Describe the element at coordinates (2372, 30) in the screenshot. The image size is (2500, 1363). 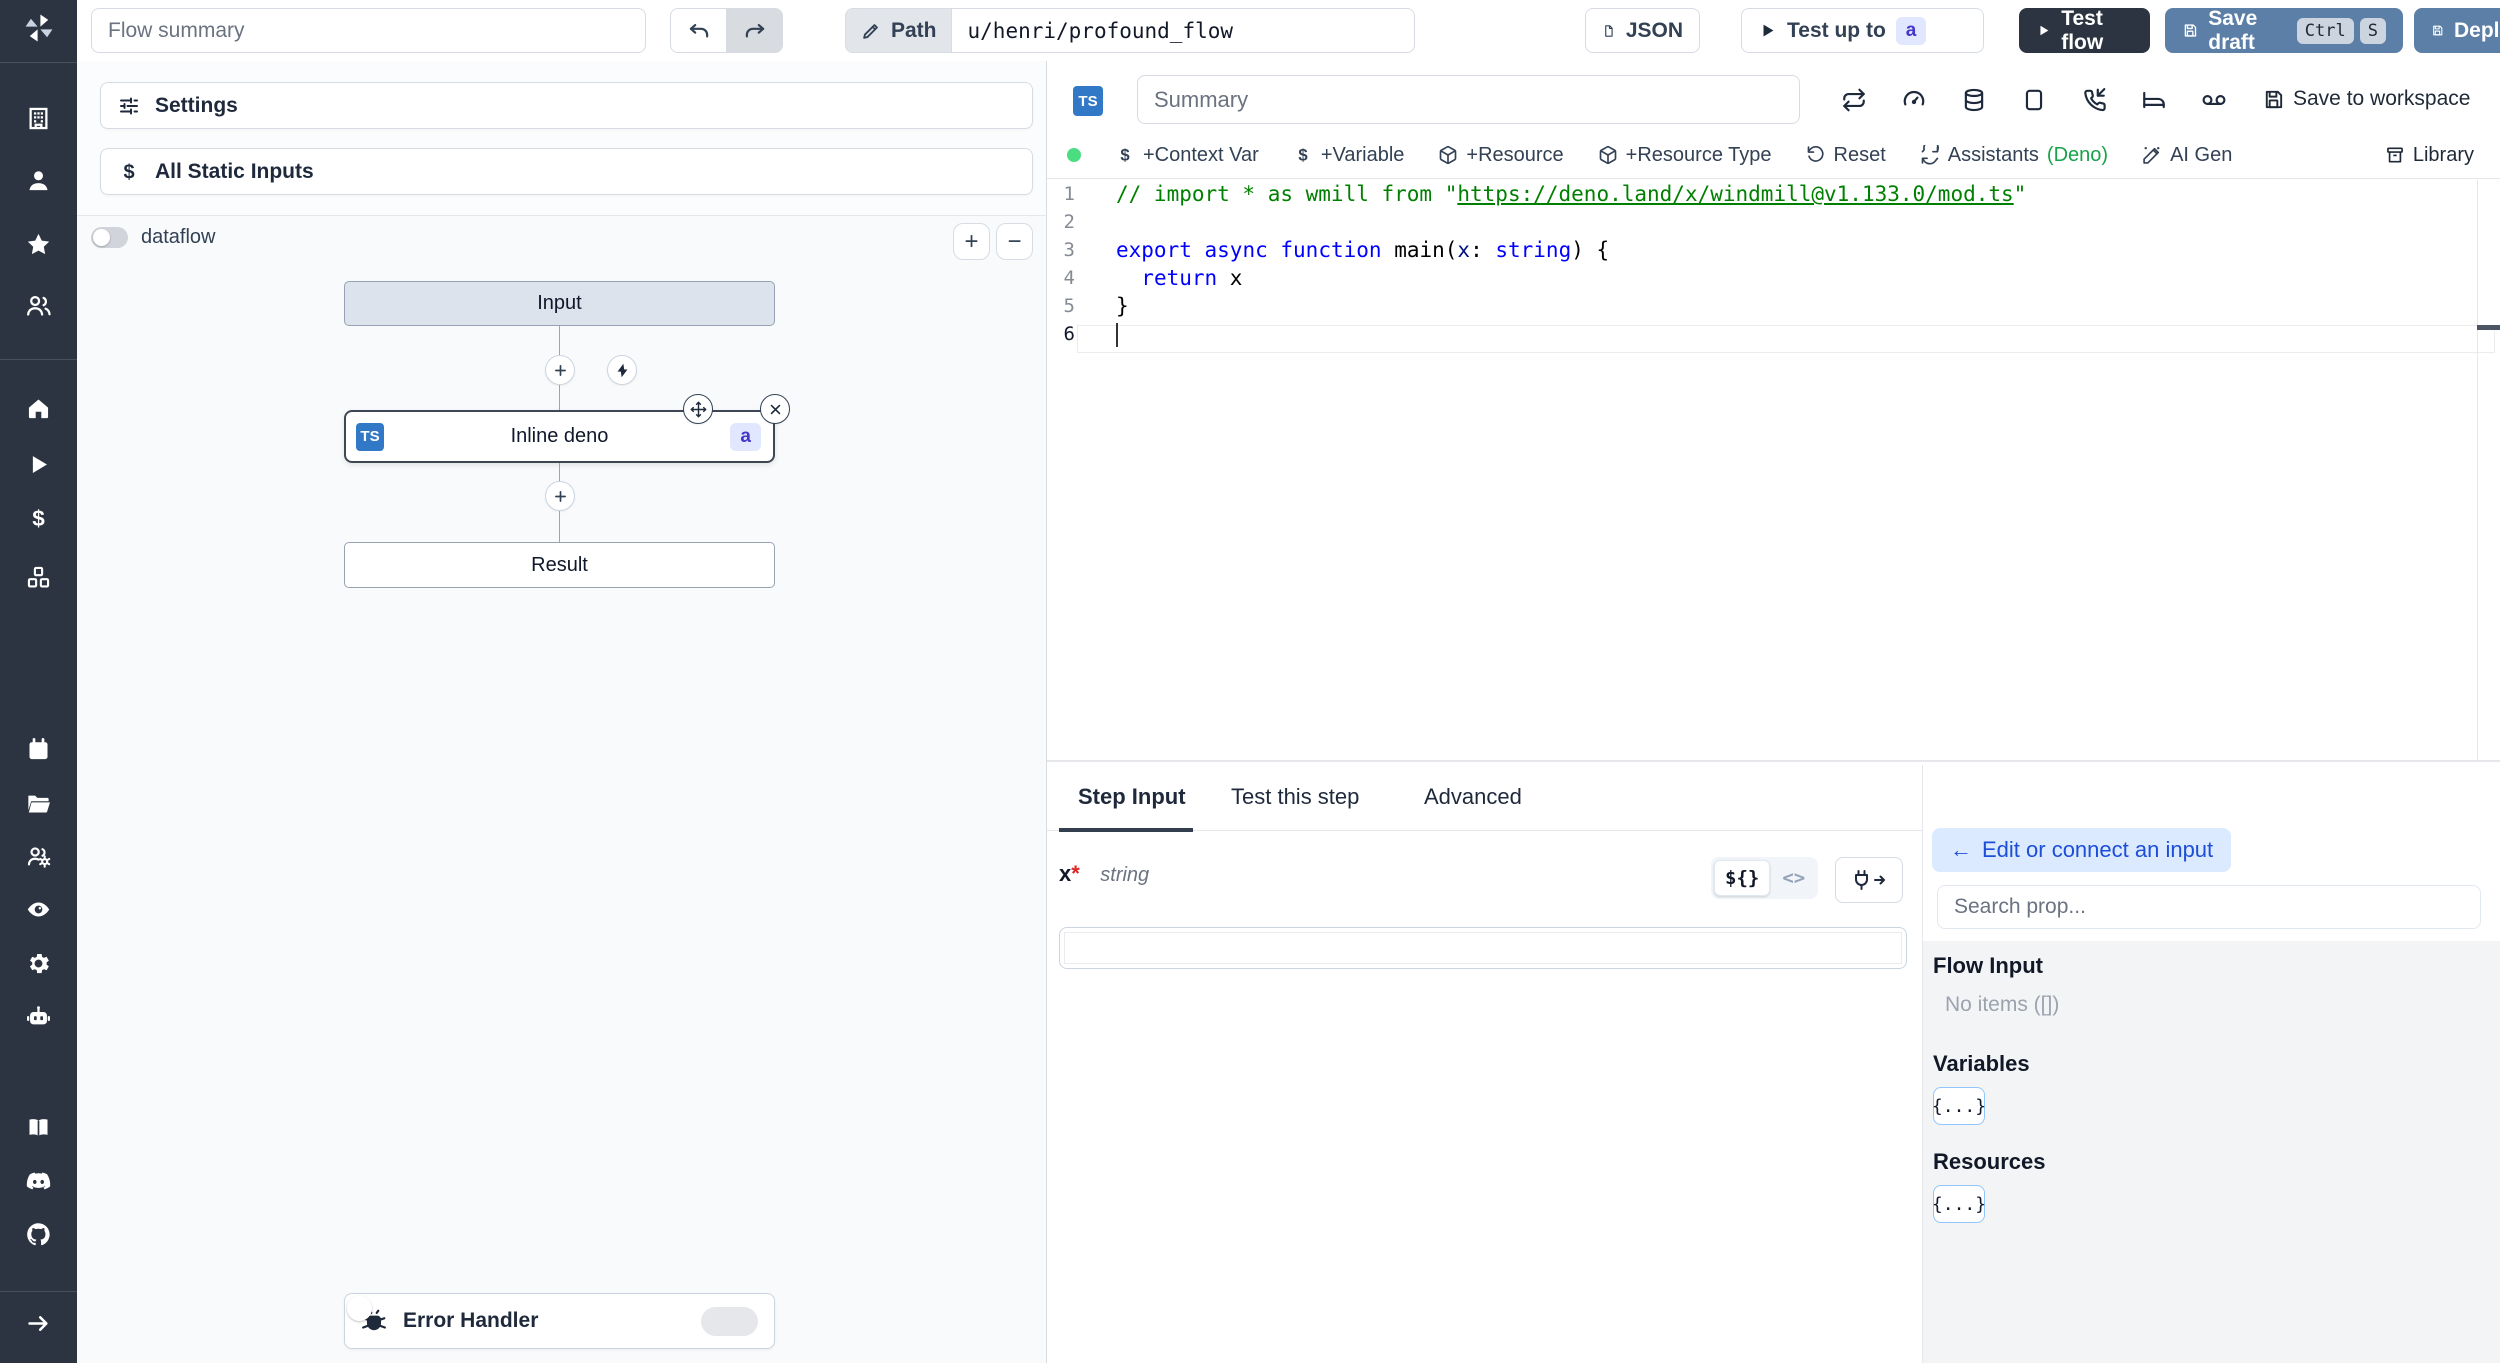
I see `kbd-s: S` at that location.